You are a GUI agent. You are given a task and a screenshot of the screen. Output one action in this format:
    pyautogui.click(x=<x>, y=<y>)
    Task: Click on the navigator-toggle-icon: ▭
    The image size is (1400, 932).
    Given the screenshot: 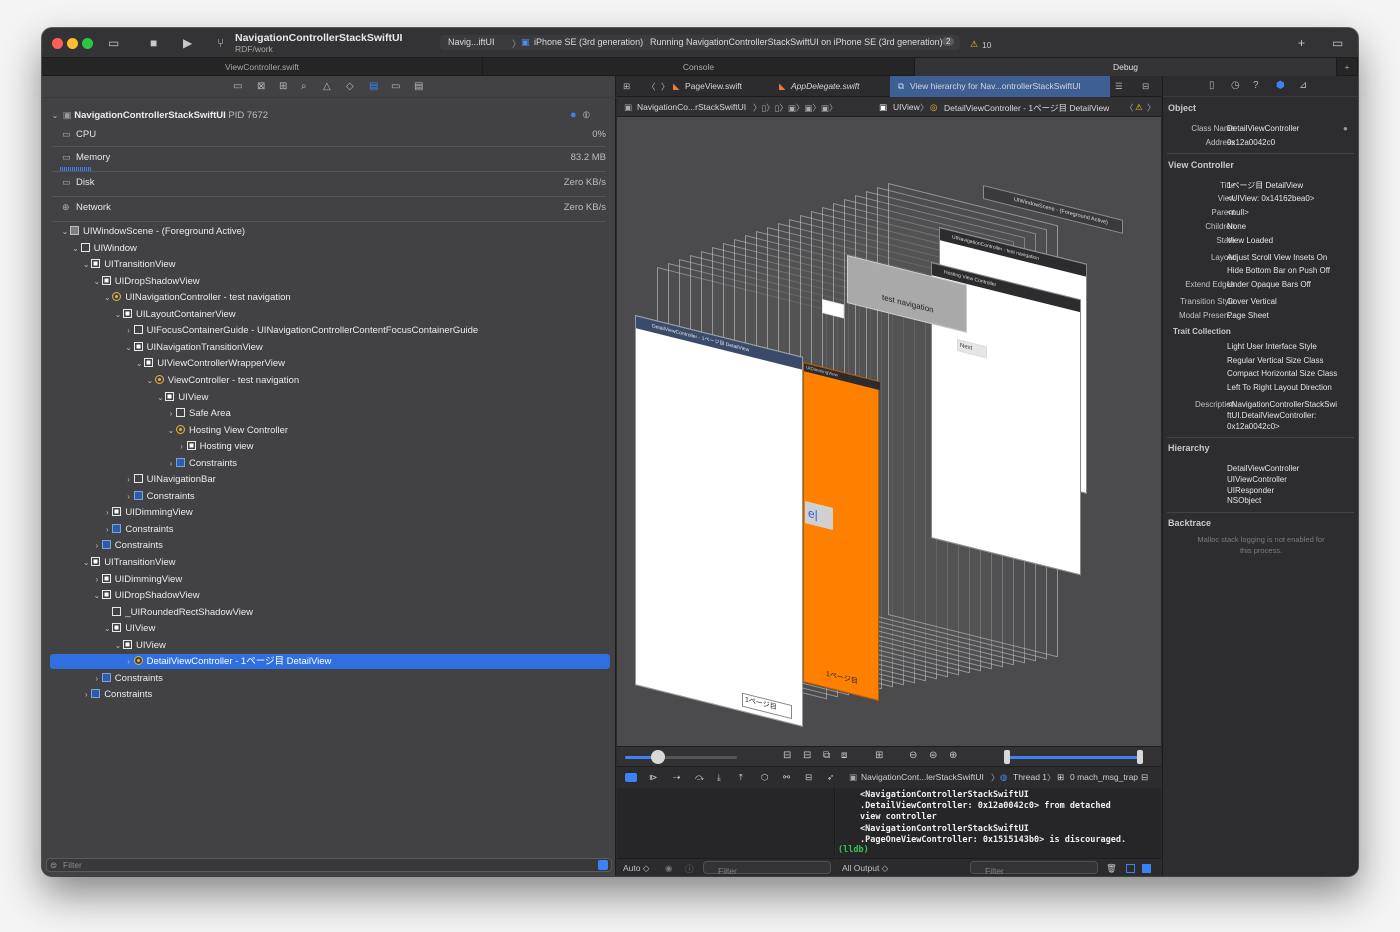 What is the action you would take?
    pyautogui.click(x=113, y=43)
    